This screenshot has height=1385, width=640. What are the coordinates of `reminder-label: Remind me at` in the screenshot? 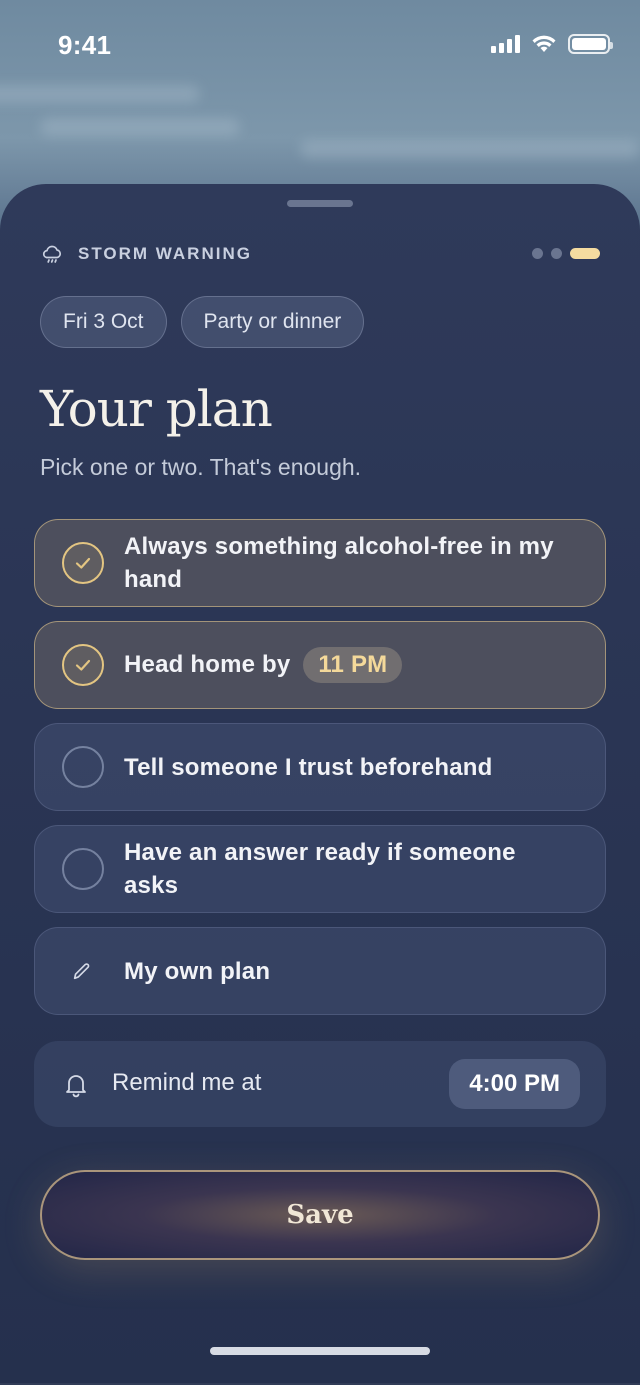 It's located at (187, 1082).